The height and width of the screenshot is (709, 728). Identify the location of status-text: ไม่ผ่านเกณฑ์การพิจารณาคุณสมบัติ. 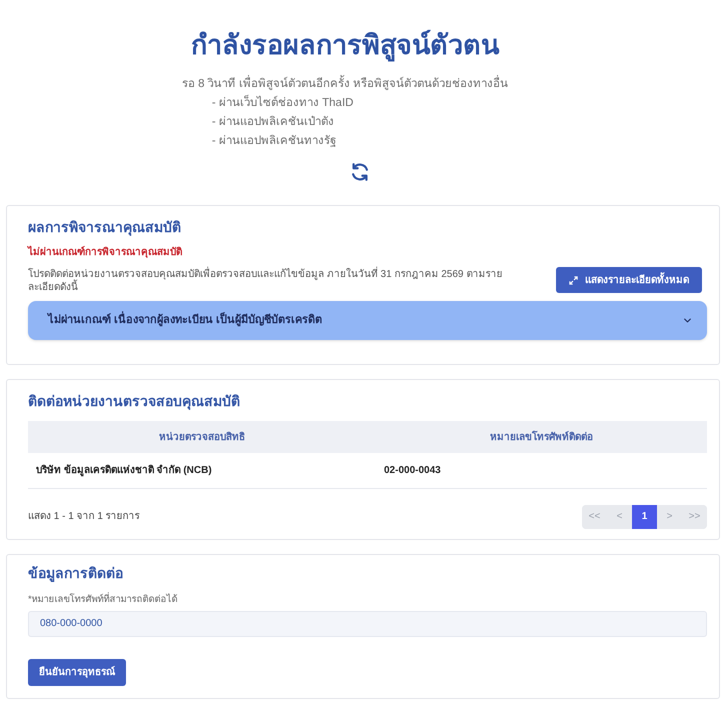
(105, 252).